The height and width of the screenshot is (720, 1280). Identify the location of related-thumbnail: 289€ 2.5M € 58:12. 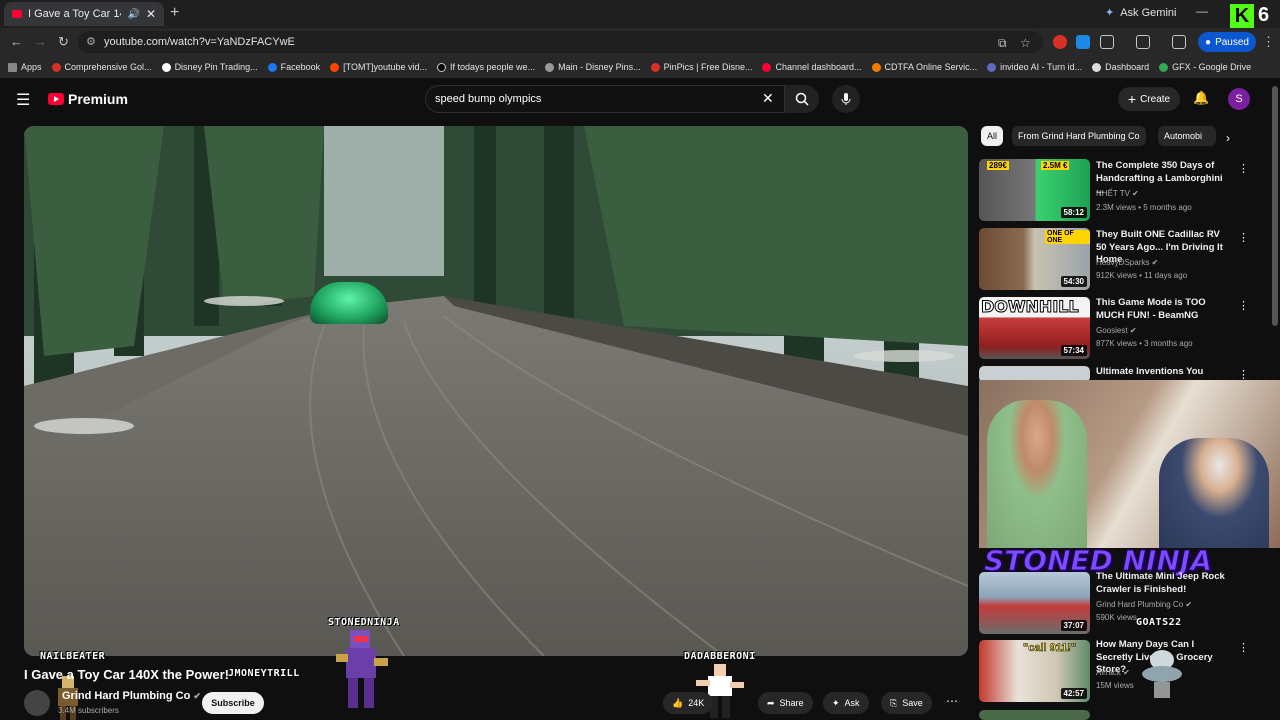
(1034, 190).